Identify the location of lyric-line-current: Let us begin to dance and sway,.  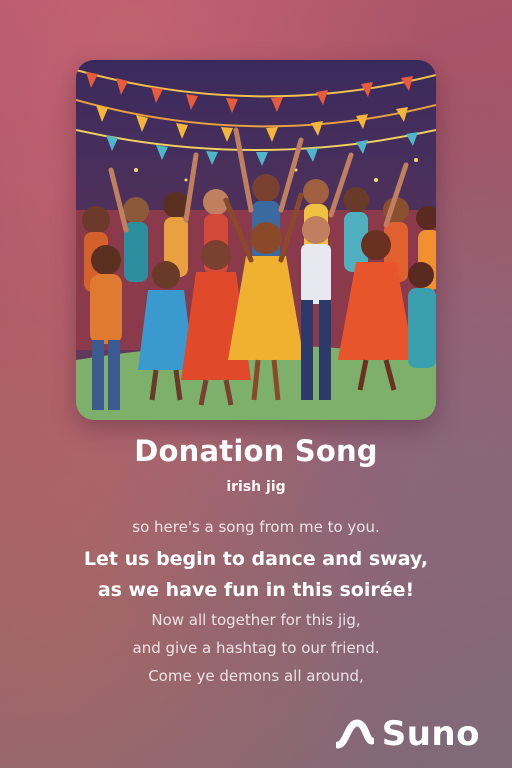
(256, 559).